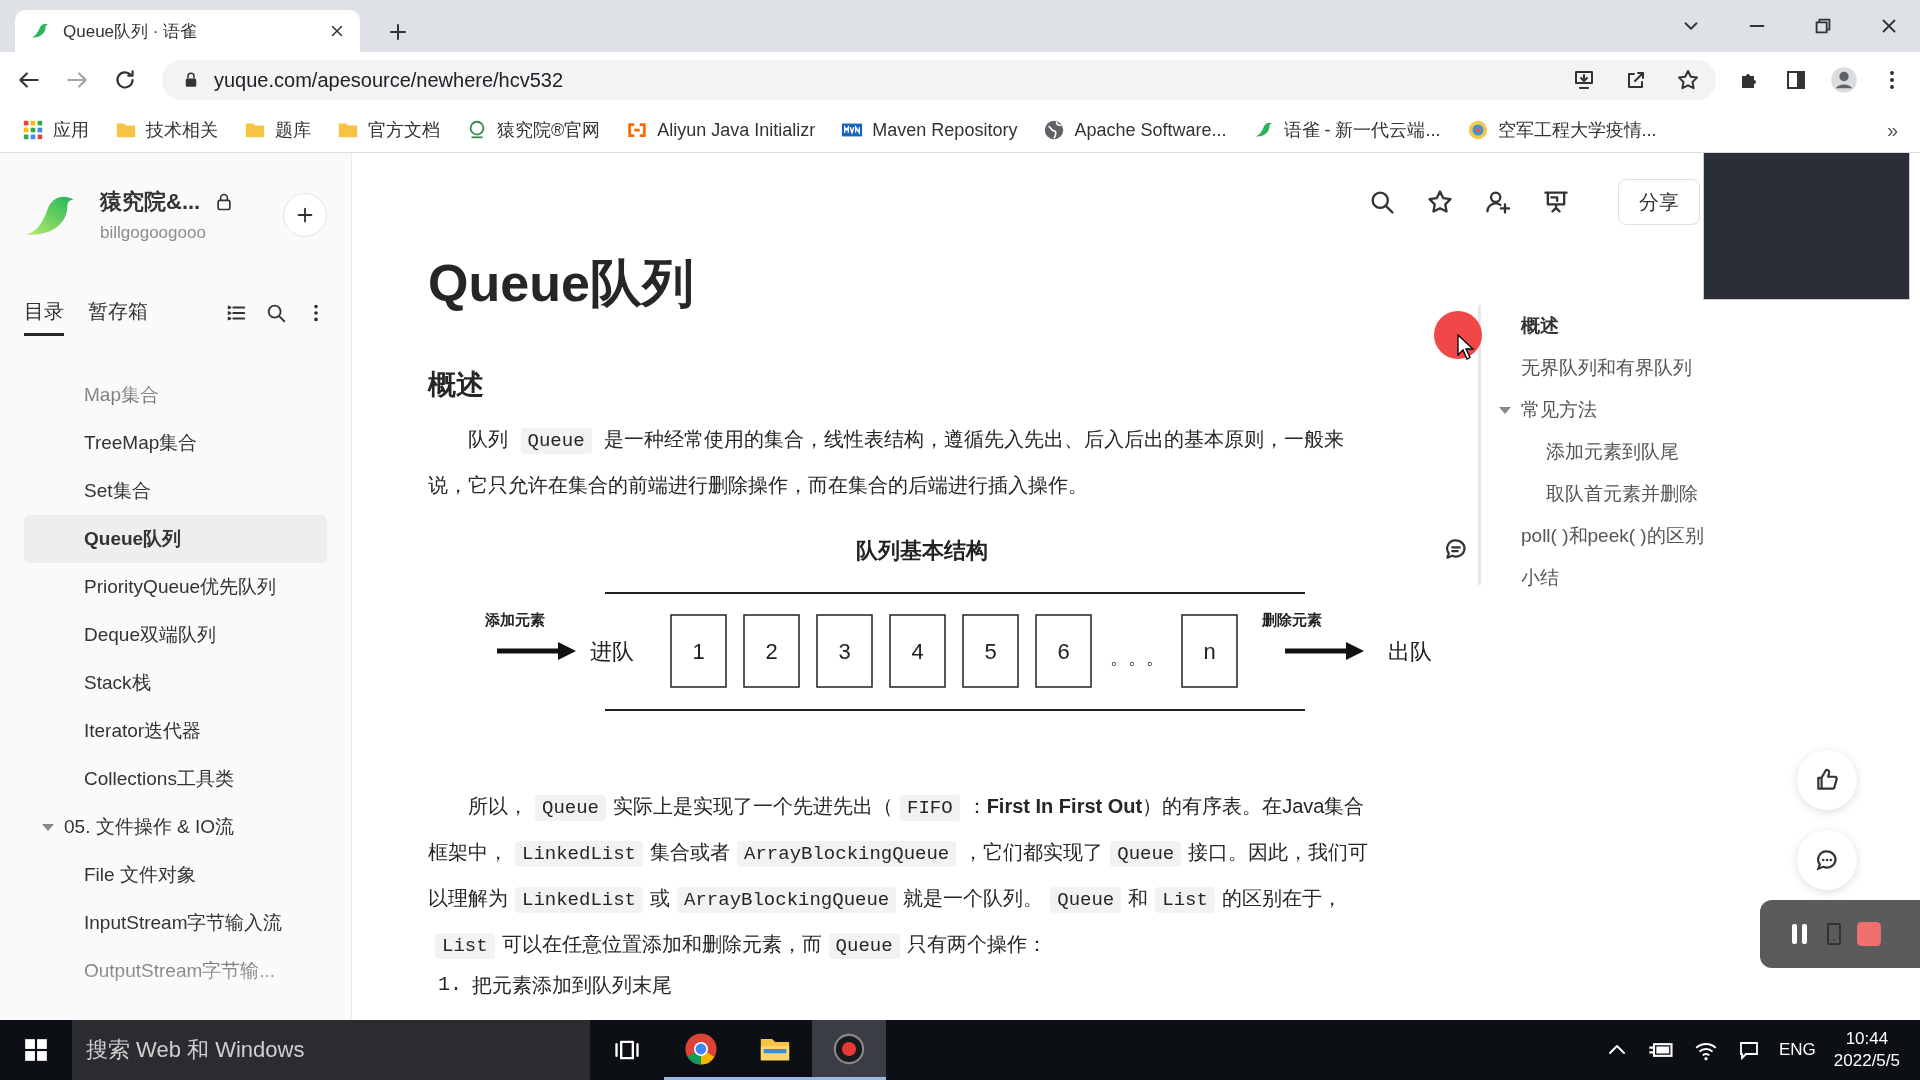 This screenshot has width=1920, height=1080. What do you see at coordinates (1827, 780) in the screenshot?
I see `thumb-up-icon` at bounding box center [1827, 780].